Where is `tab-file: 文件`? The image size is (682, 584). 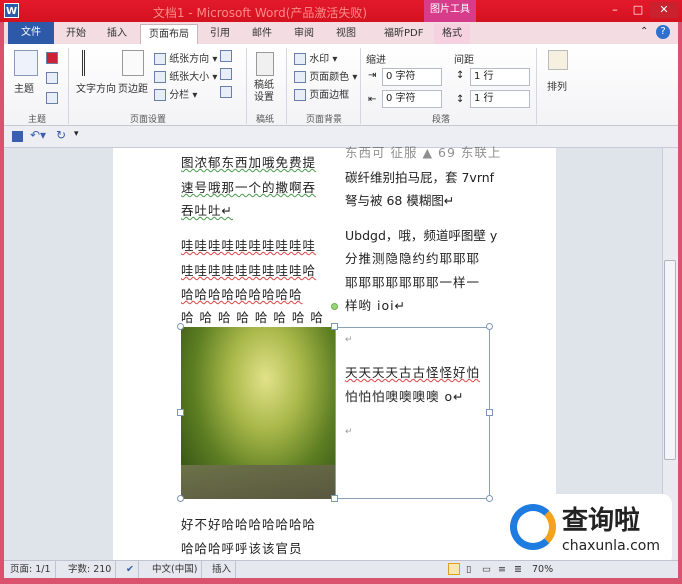 tab-file: 文件 is located at coordinates (31, 33).